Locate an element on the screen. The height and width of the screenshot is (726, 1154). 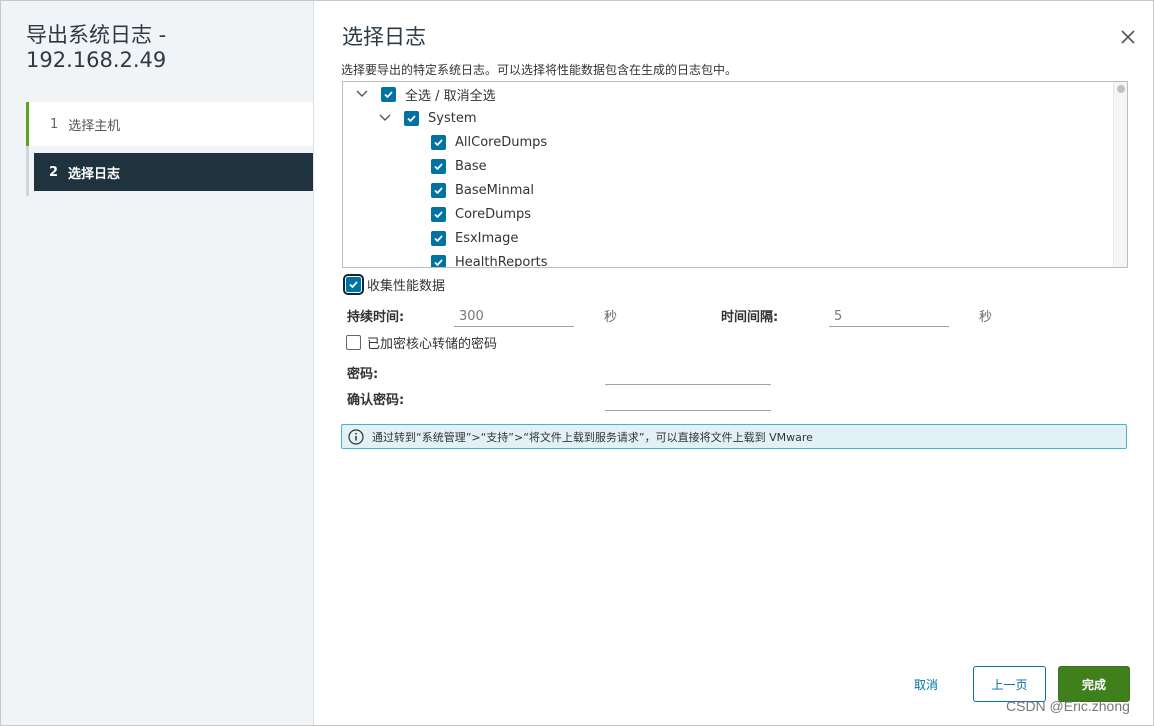
tree-item: EsxImage is located at coordinates (474, 238).